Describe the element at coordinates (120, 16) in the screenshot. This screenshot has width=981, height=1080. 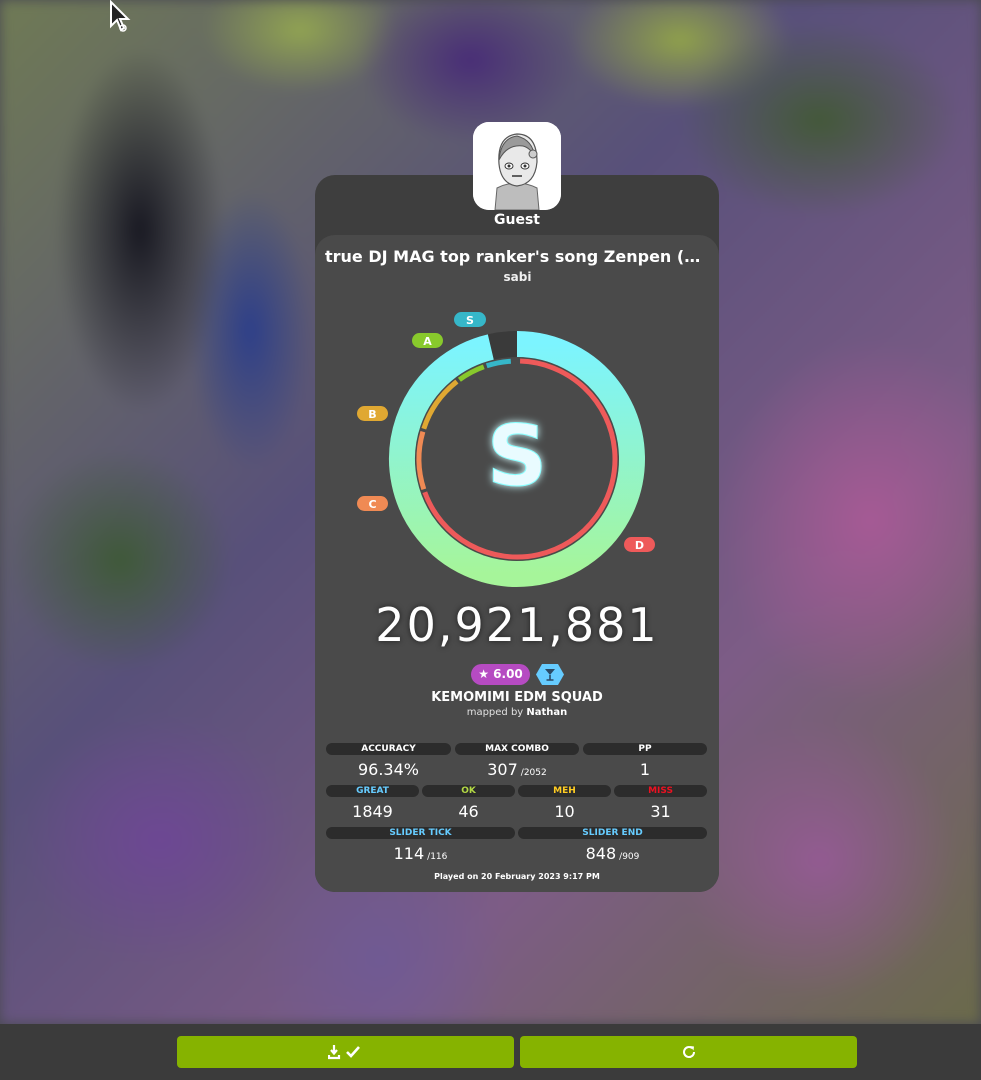
I see `mouse-cursor-icon` at that location.